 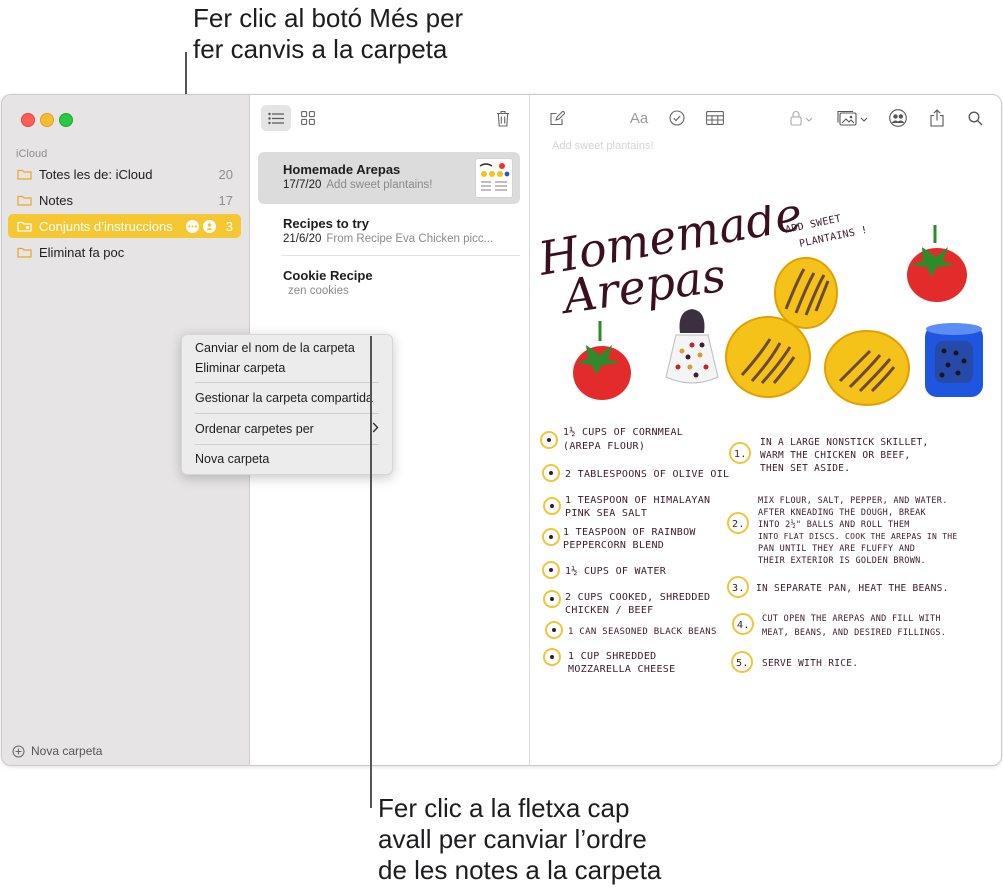 What do you see at coordinates (232, 459) in the screenshot?
I see `menu-item-new-folder: Nova carpeta` at bounding box center [232, 459].